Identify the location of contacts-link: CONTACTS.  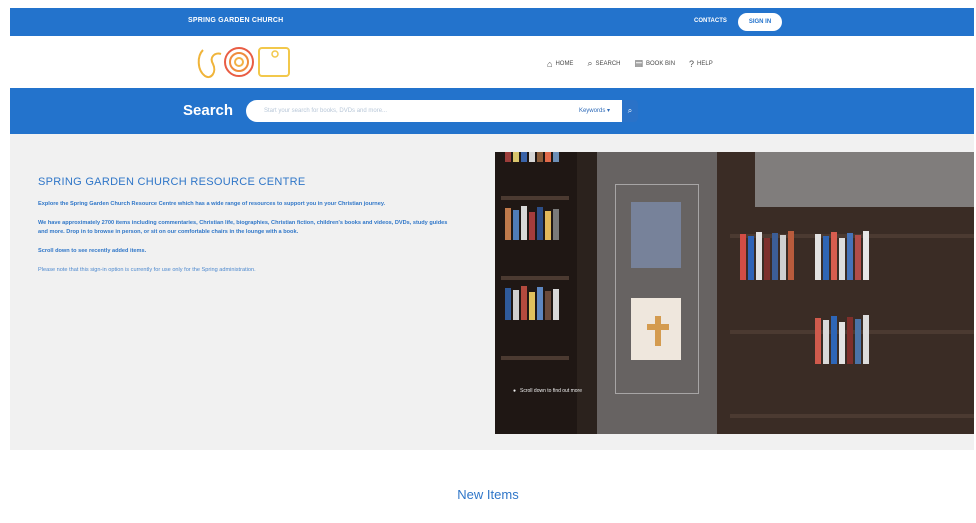
(710, 21).